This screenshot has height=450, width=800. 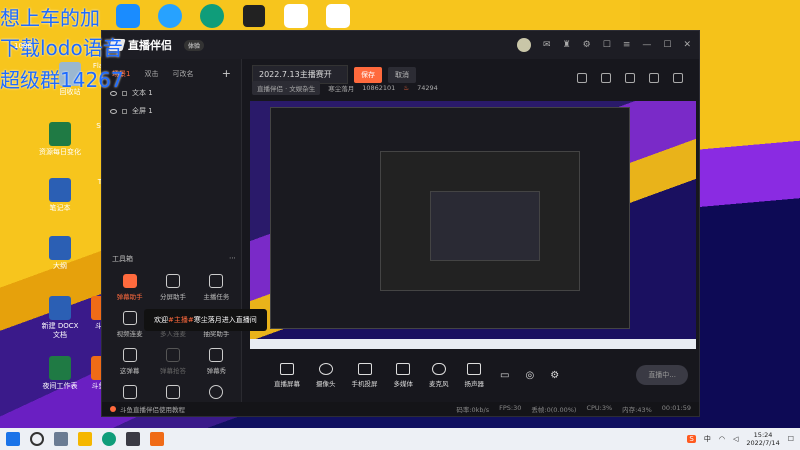 What do you see at coordinates (172, 334) in the screenshot?
I see `tool-label: 多人连麦` at bounding box center [172, 334].